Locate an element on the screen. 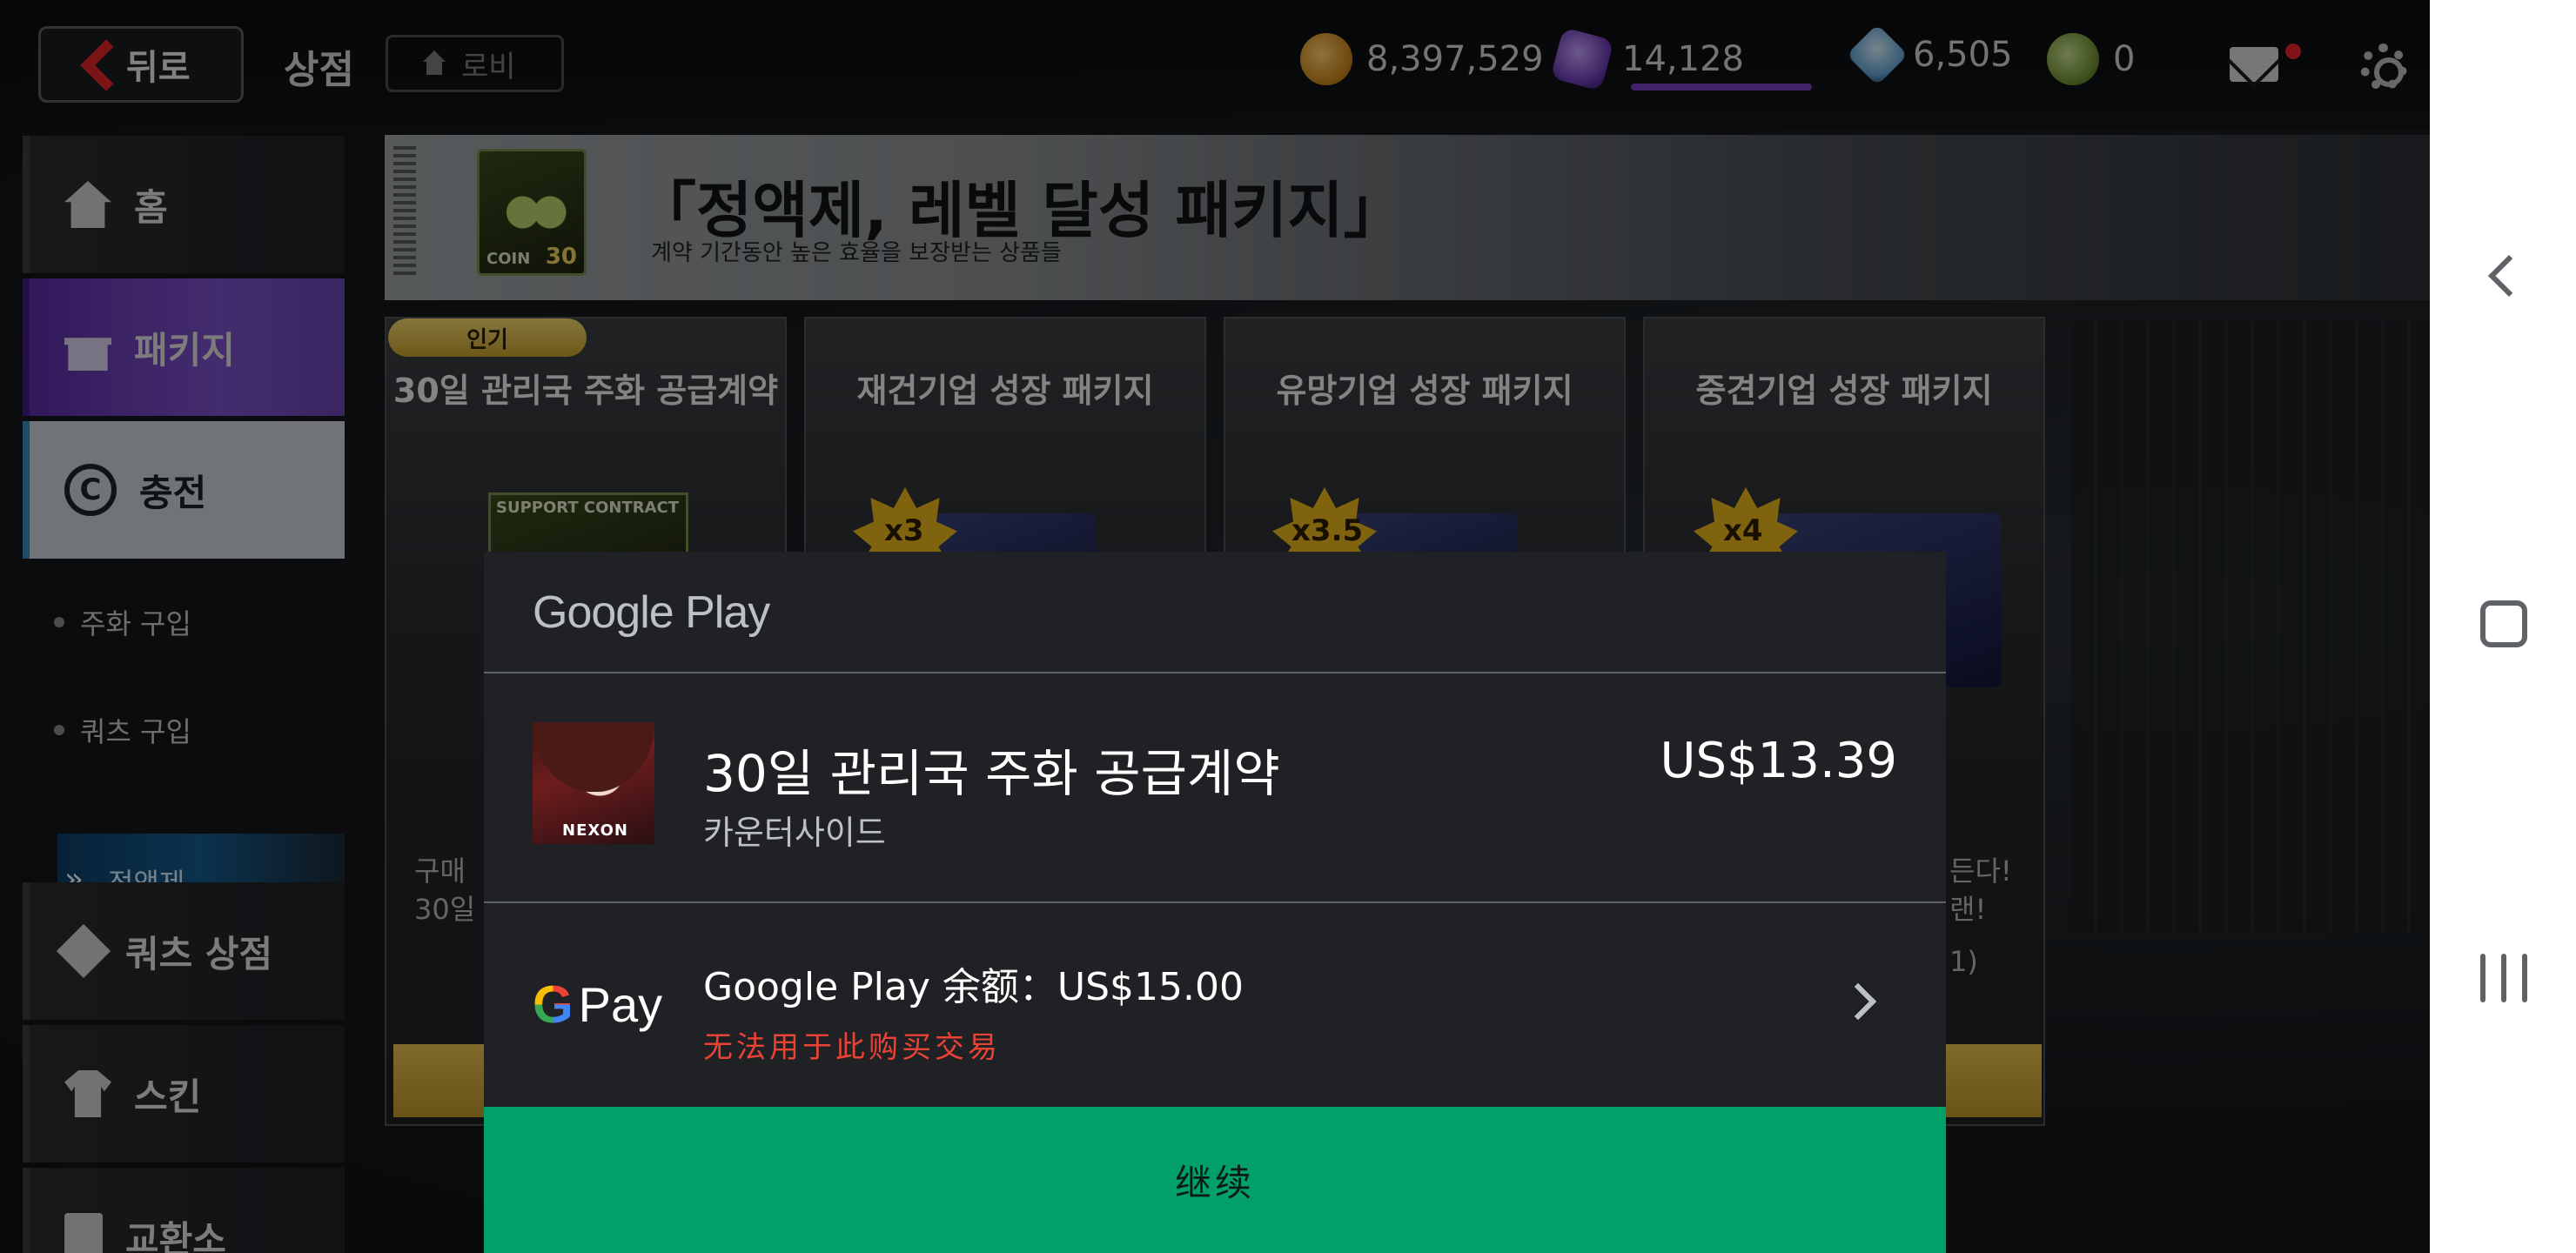 The width and height of the screenshot is (2576, 1253). continue-label: 继续 is located at coordinates (1215, 1182).